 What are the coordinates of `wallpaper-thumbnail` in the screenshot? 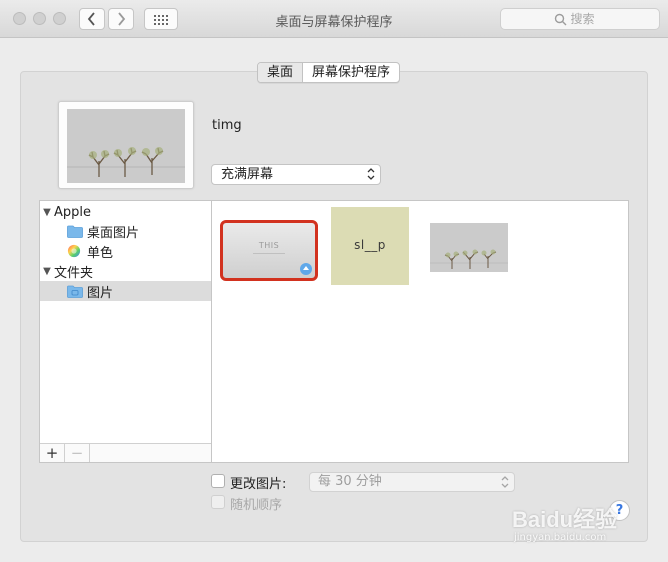 It's located at (469, 247).